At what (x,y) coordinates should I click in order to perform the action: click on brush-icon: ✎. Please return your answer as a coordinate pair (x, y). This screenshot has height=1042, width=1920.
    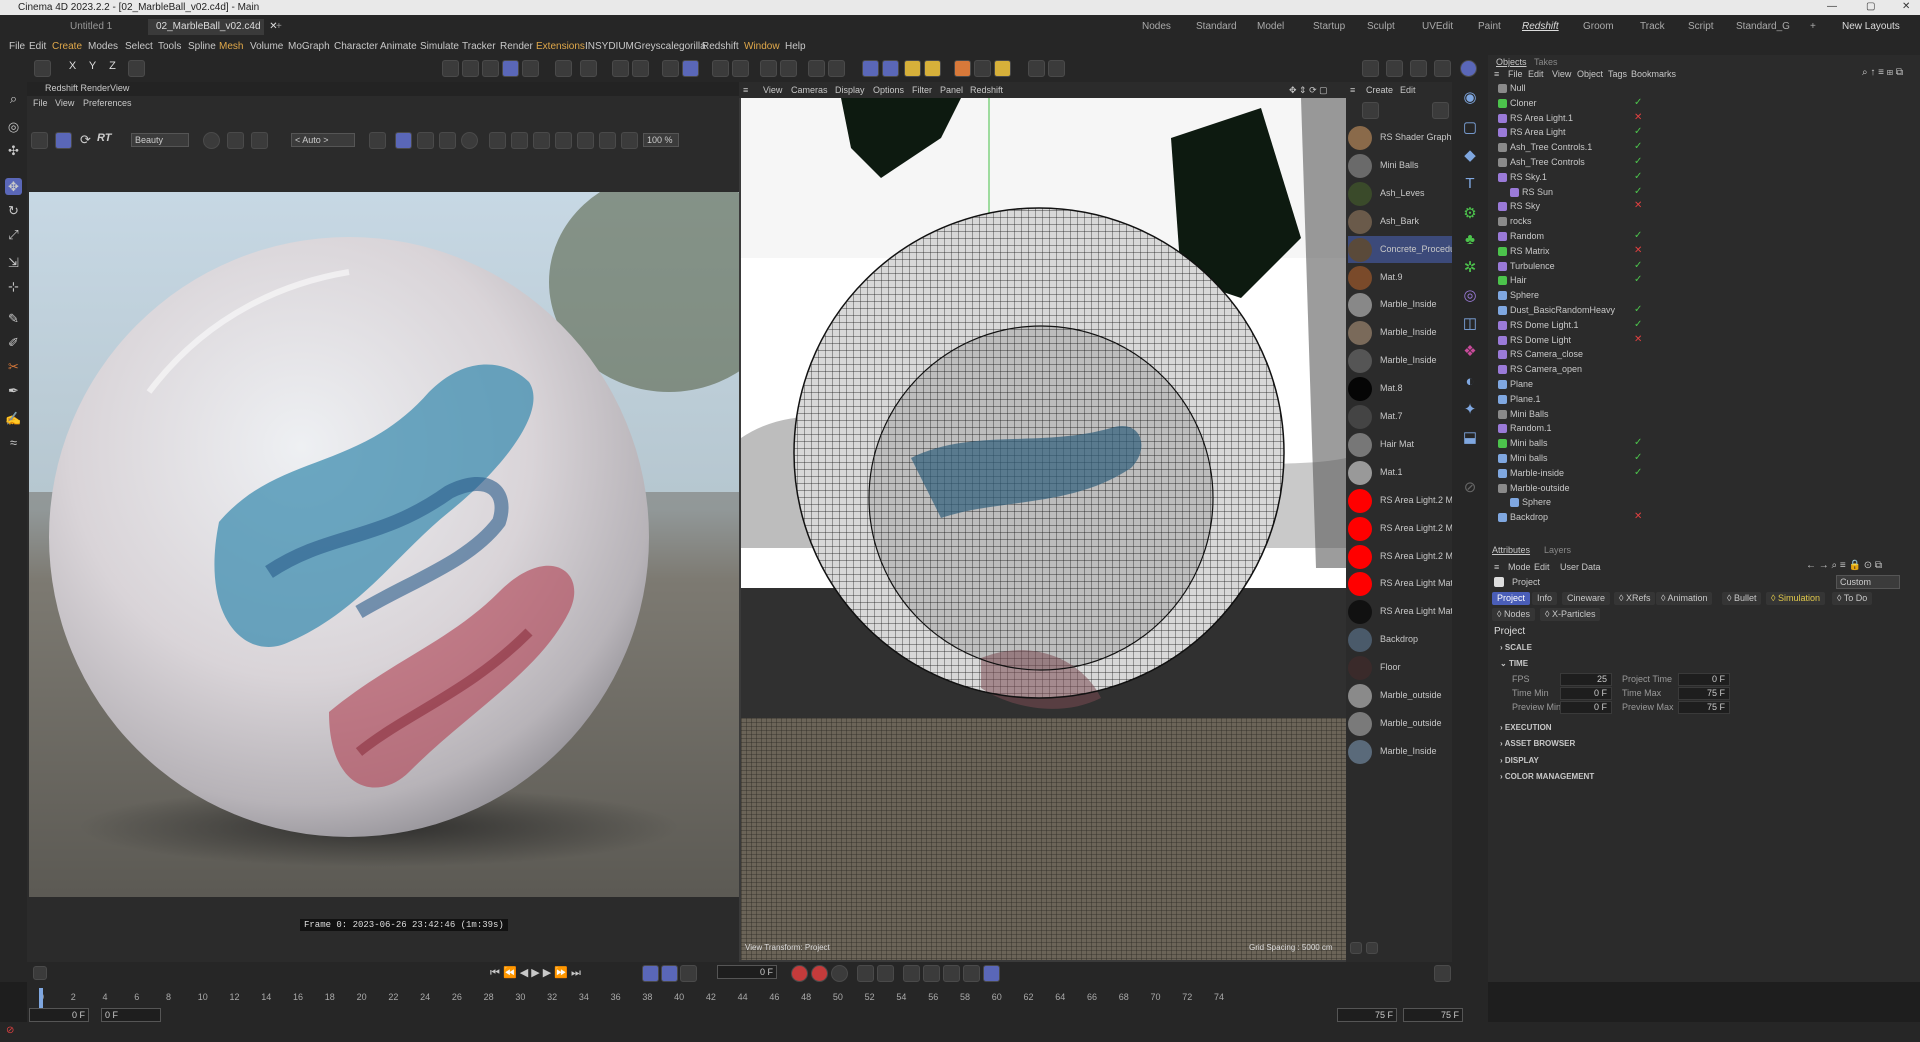
    Looking at the image, I should click on (13, 318).